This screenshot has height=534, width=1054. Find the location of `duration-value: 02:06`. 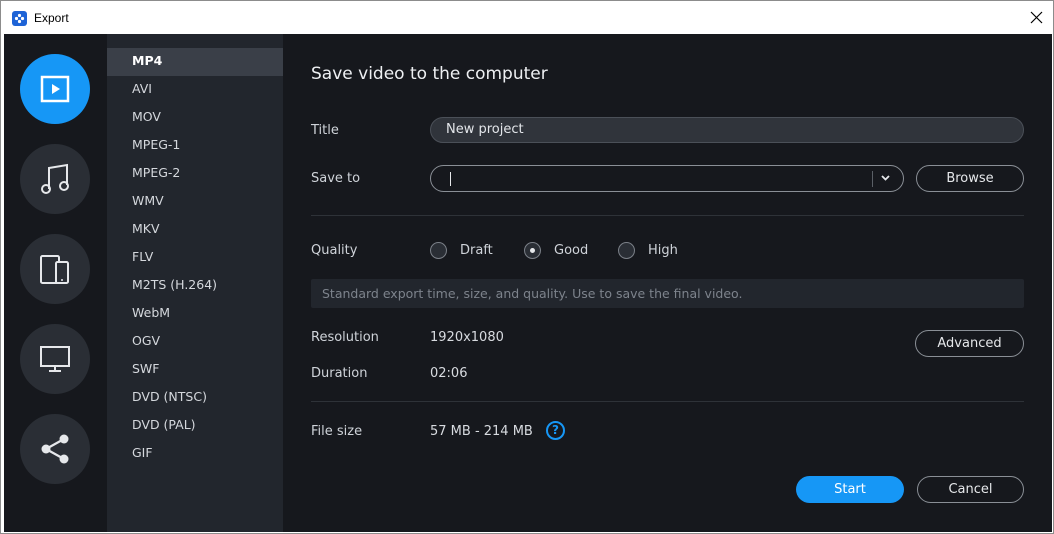

duration-value: 02:06 is located at coordinates (449, 373).